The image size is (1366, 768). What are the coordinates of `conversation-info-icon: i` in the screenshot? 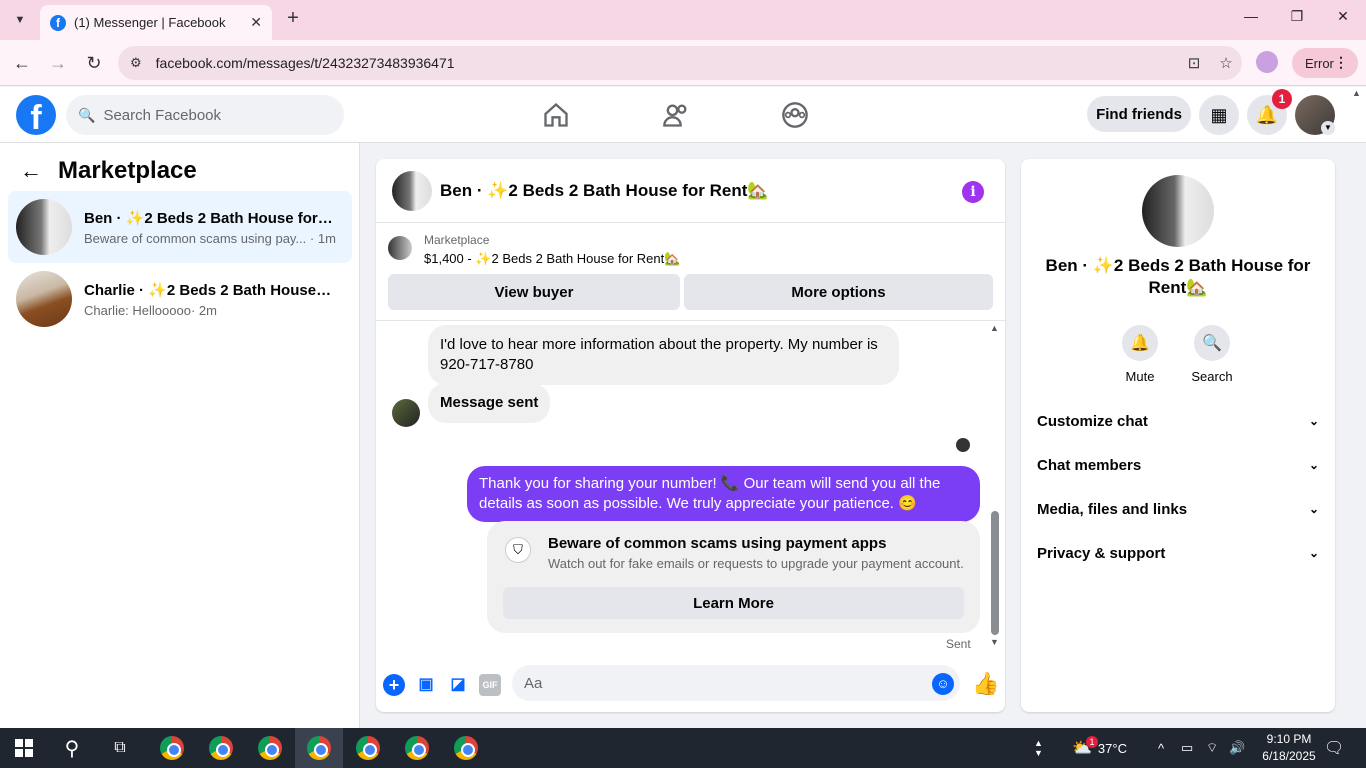 It's located at (973, 192).